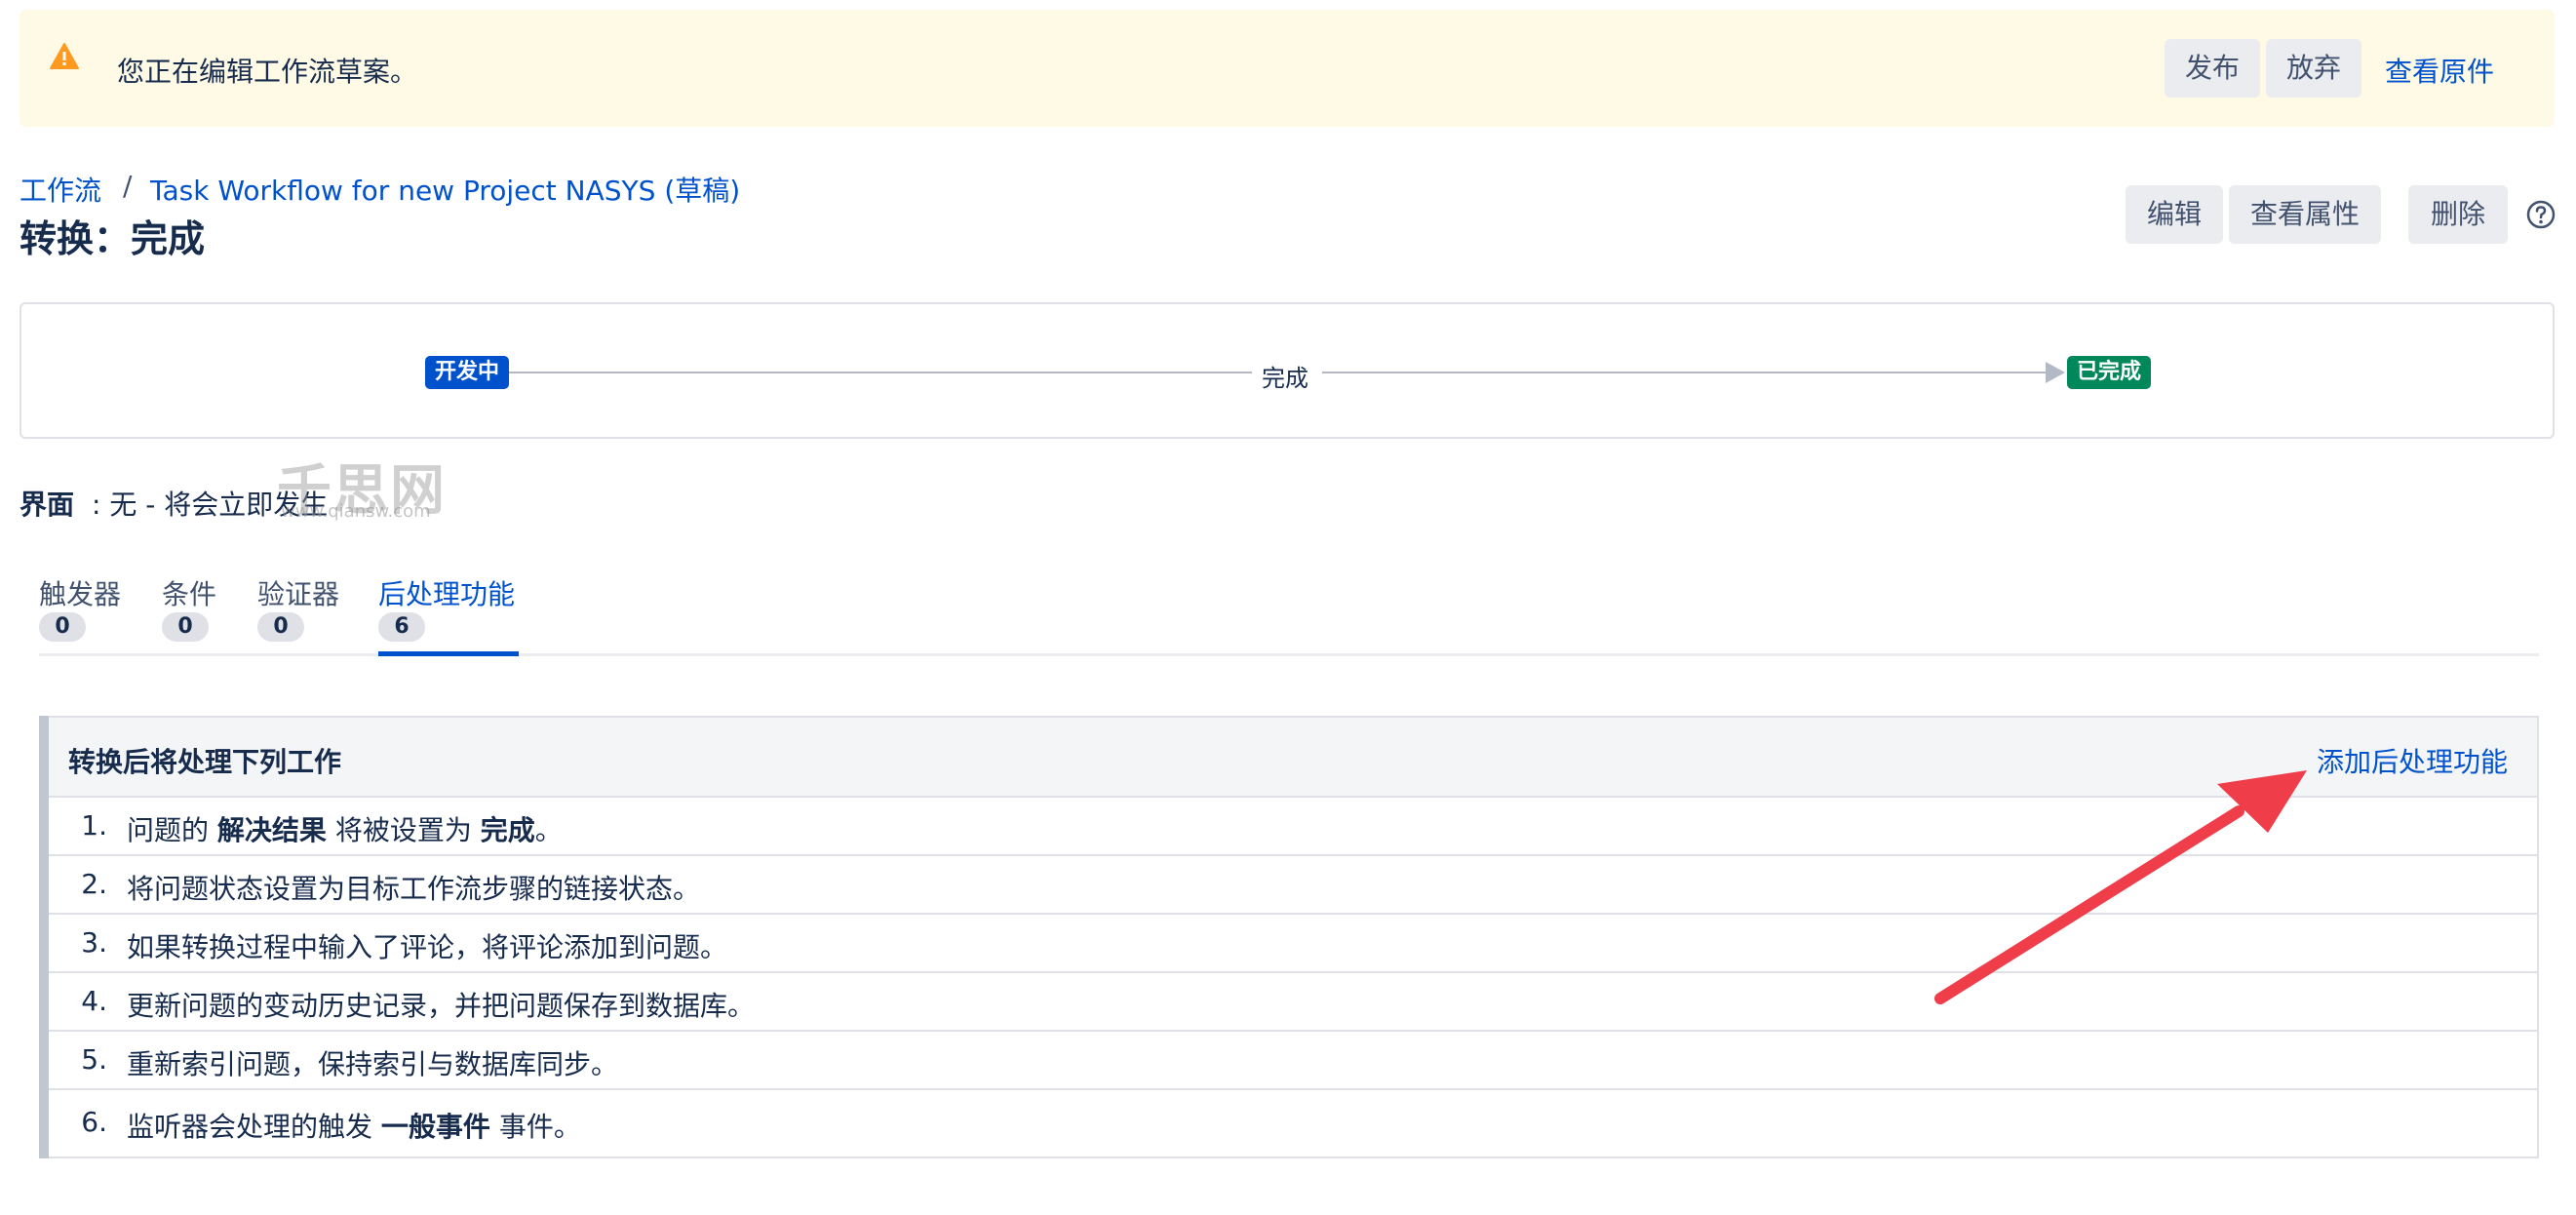 The width and height of the screenshot is (2576, 1215). I want to click on tab-post-functions-count: 6, so click(401, 627).